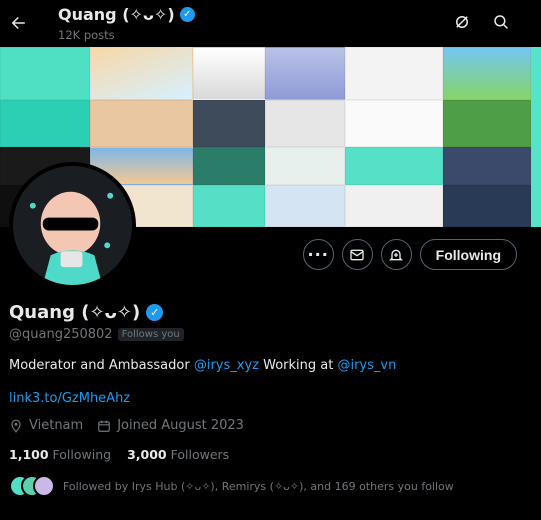 This screenshot has width=541, height=520. I want to click on mutual-avatars, so click(32, 486).